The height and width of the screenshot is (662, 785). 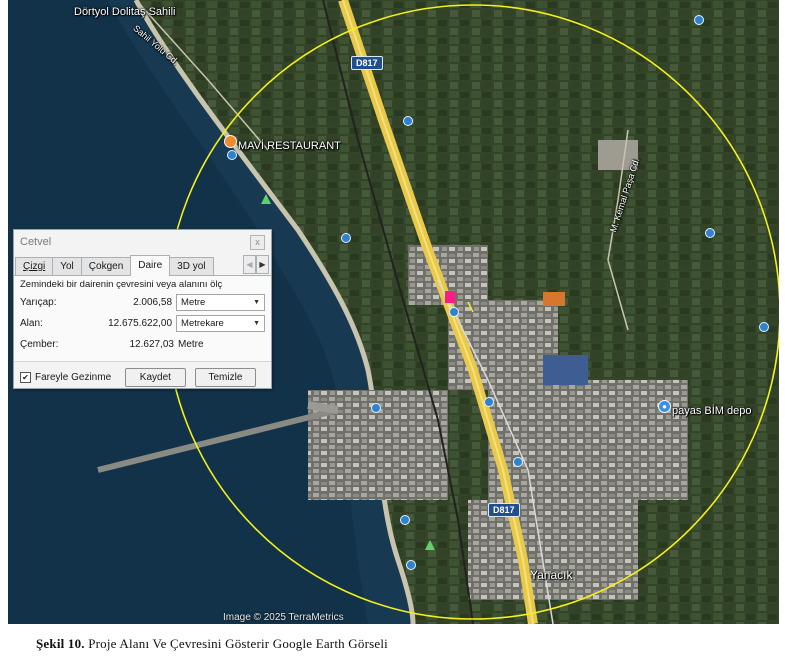 What do you see at coordinates (230, 141) in the screenshot?
I see `restaurant-icon` at bounding box center [230, 141].